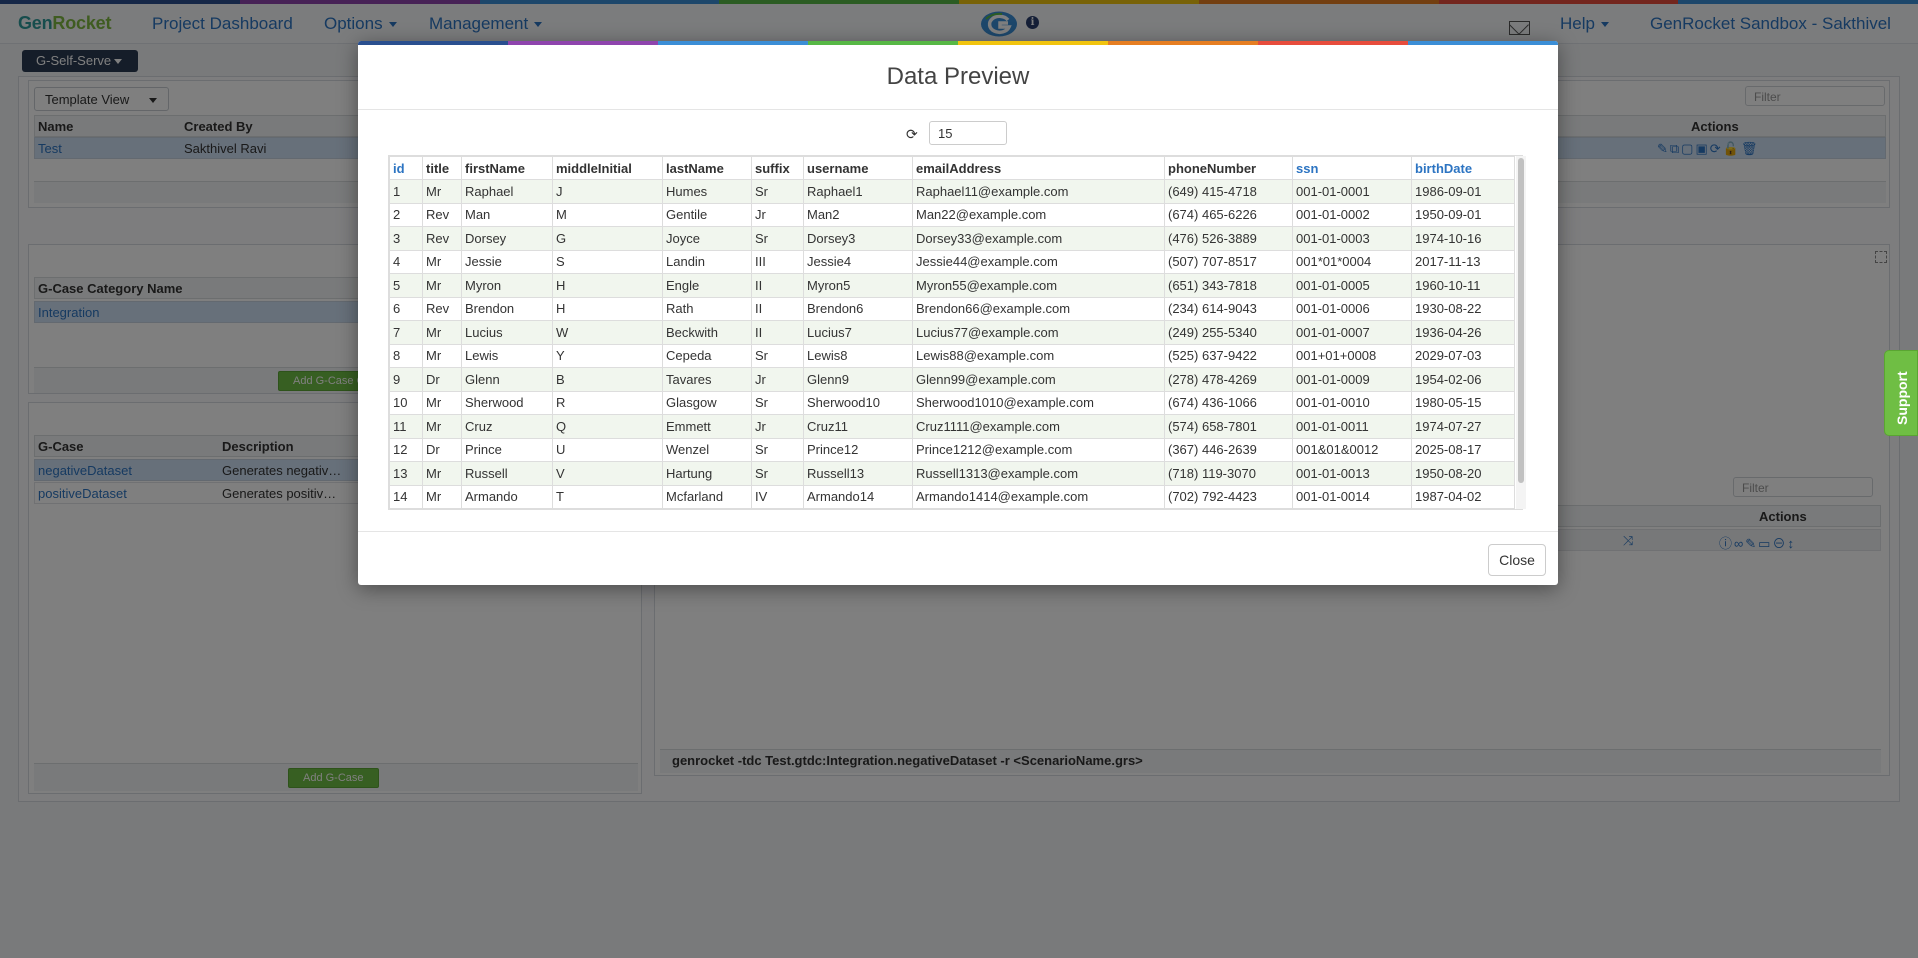 Image resolution: width=1918 pixels, height=958 pixels. What do you see at coordinates (1228, 355) in the screenshot?
I see `cell-phoneNumber: (525) 637-9422` at bounding box center [1228, 355].